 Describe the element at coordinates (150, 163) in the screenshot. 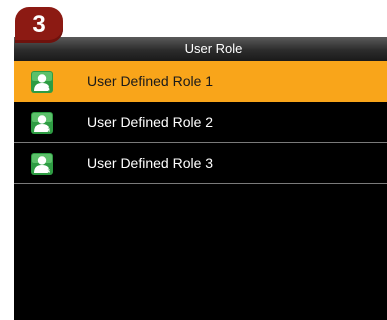

I see `role-item-label: User Defined Role 3` at that location.